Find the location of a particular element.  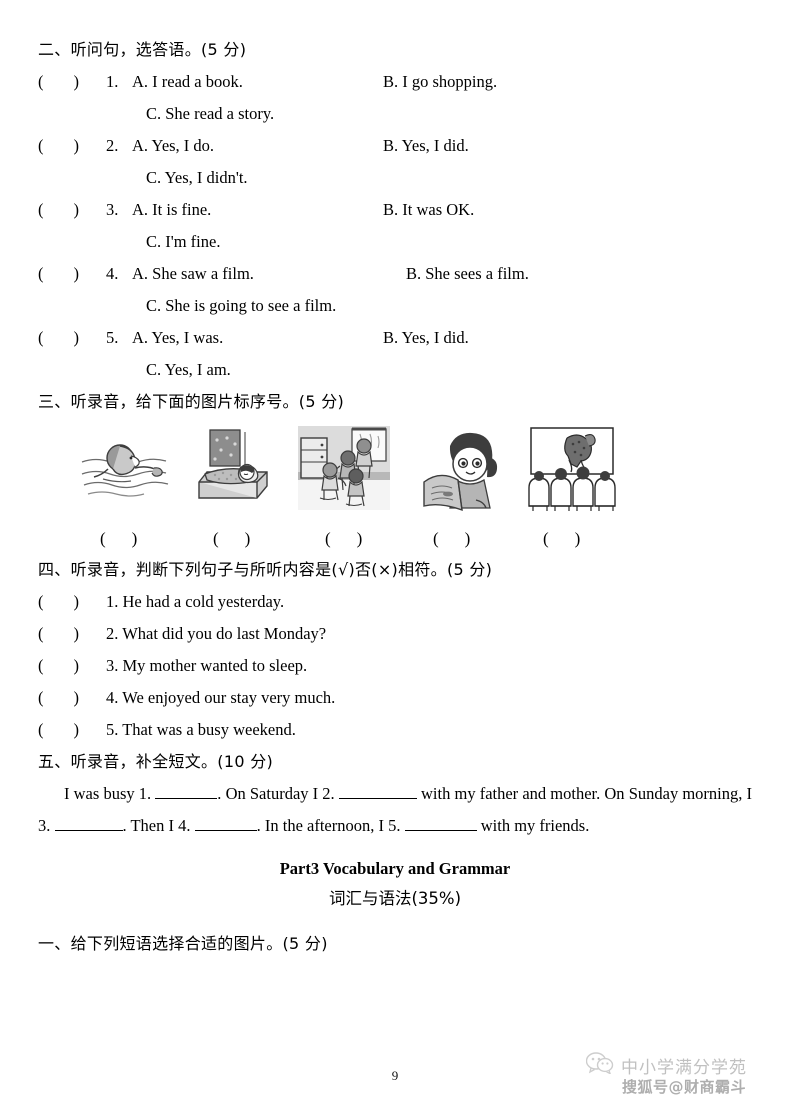

question-subrow: C. I'm fine. is located at coordinates (395, 242).